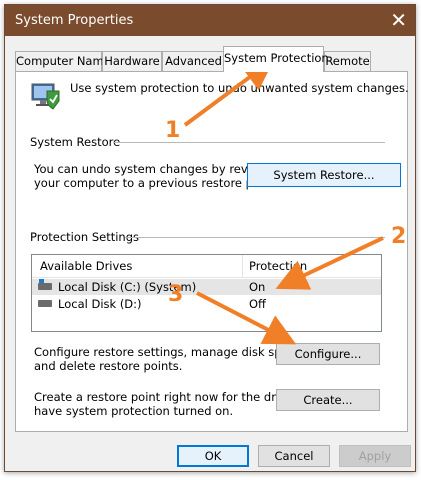  Describe the element at coordinates (399, 236) in the screenshot. I see `annotation-number-2: 2` at that location.